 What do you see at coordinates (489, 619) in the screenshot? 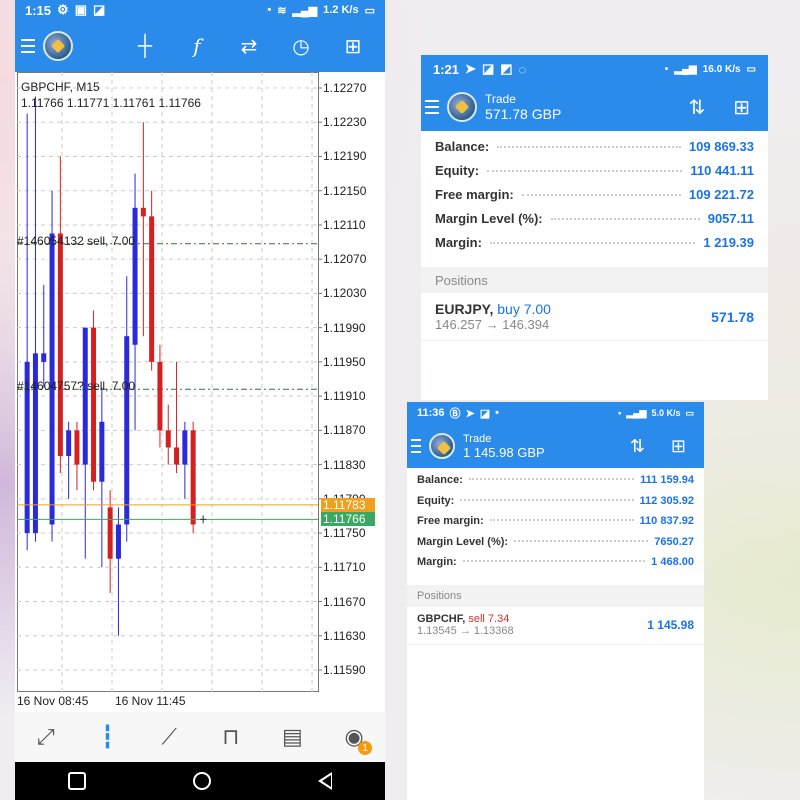
I see `position-side: sell 7.34` at bounding box center [489, 619].